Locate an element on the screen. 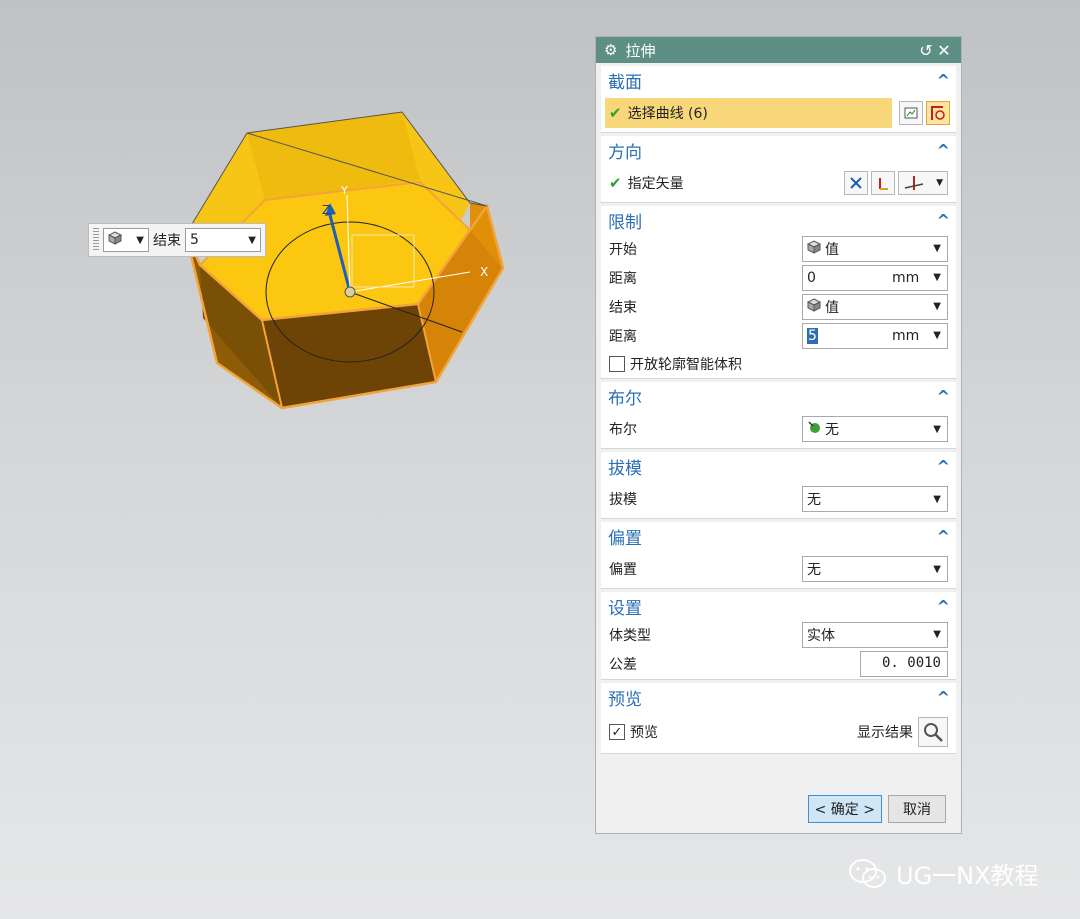  section-boolean: 布尔 ^ 布尔 无 ▼ is located at coordinates (778, 415).